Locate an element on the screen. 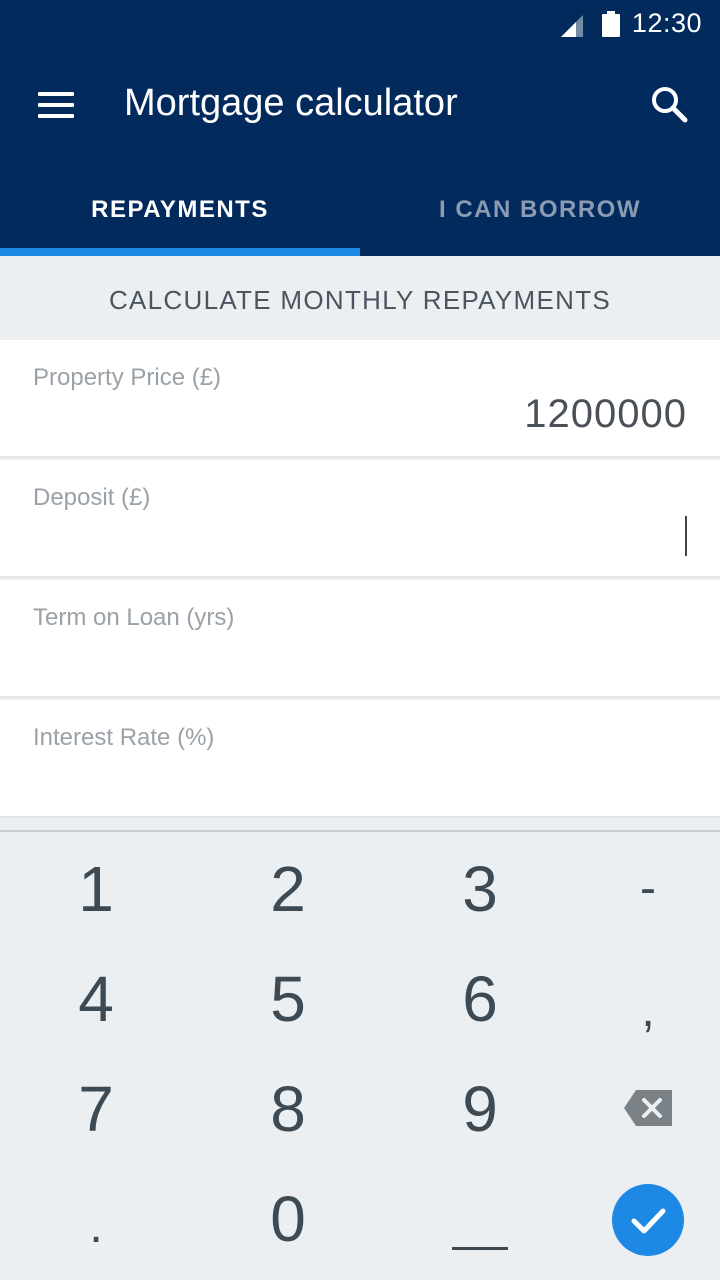 This screenshot has height=1280, width=720. key-minus: - is located at coordinates (639, 889).